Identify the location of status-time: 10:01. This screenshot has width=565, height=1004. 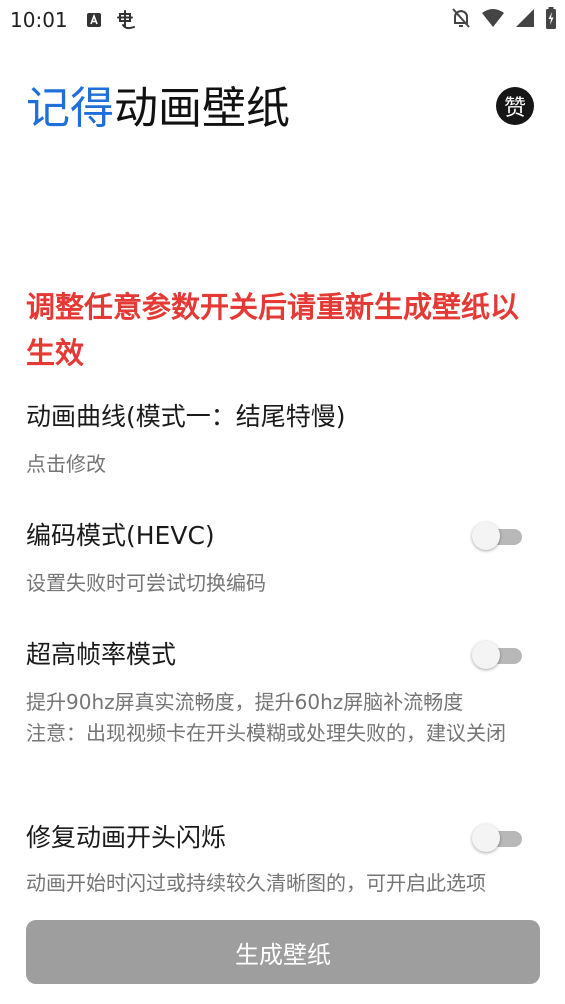
(39, 20).